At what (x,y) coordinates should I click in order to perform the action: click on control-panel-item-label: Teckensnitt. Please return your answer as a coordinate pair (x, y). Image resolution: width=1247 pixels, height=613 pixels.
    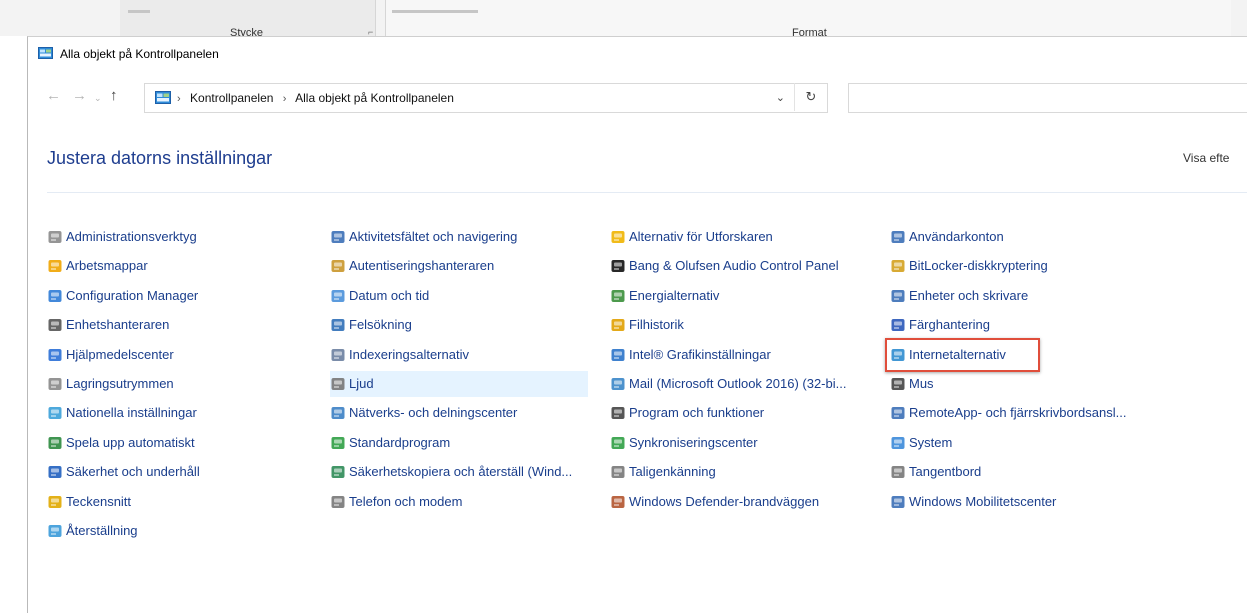
    Looking at the image, I should click on (99, 501).